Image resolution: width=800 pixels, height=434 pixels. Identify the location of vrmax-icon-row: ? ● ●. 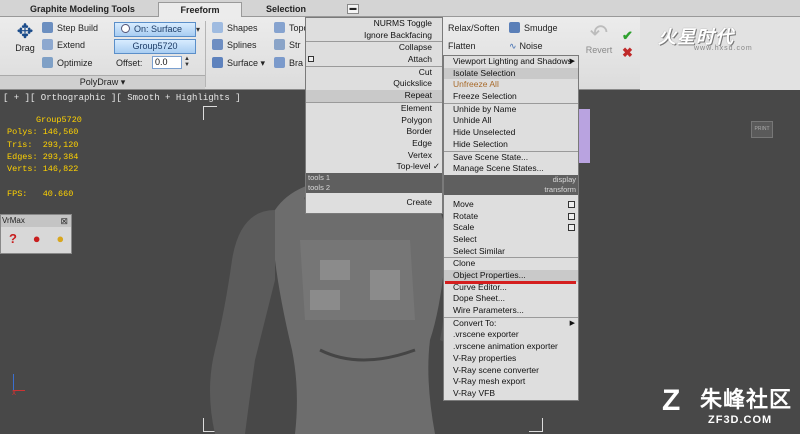
(36, 238).